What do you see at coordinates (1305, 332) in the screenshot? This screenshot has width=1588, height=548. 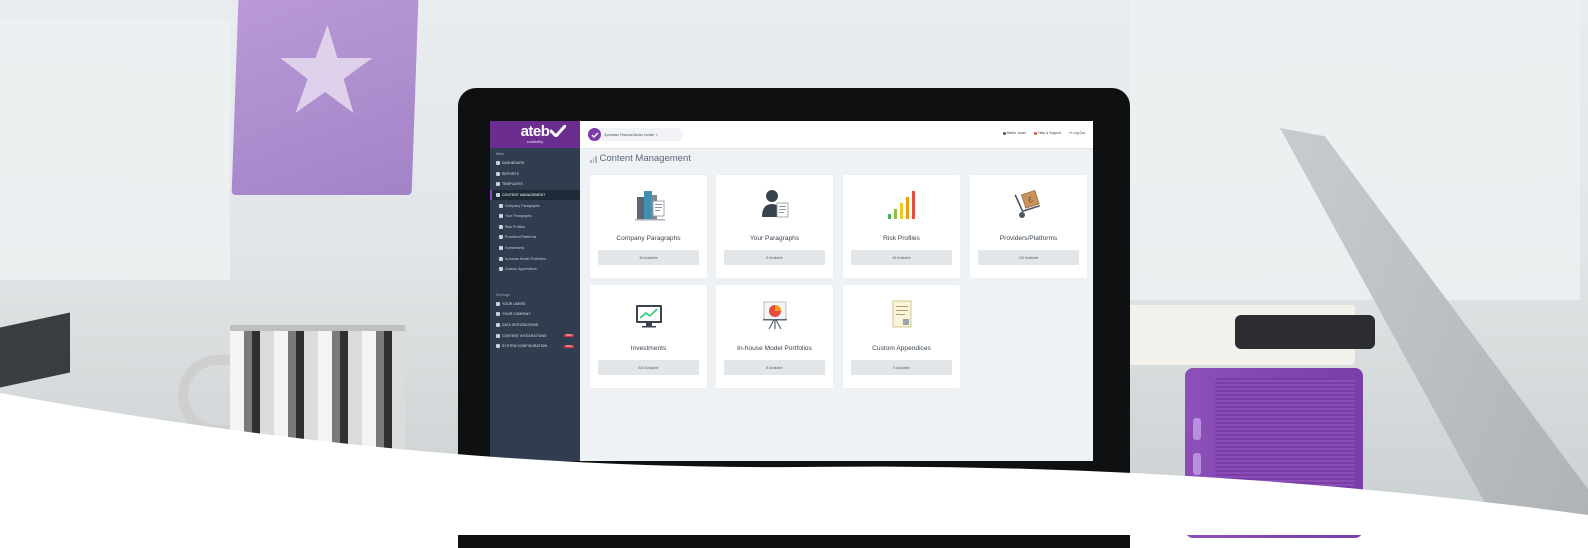 I see `phone` at bounding box center [1305, 332].